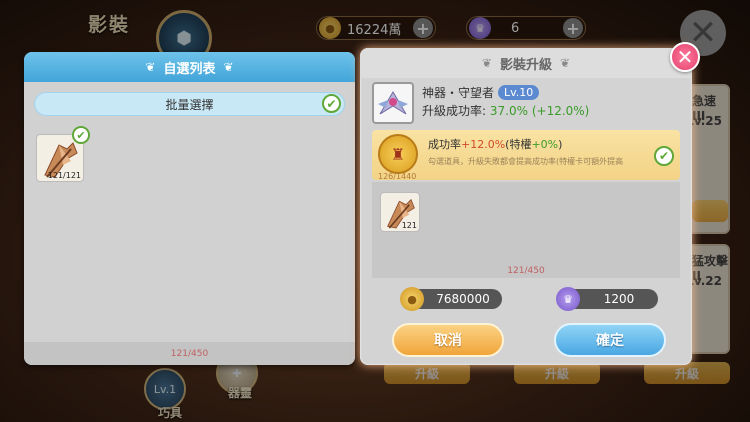 The image size is (750, 422). What do you see at coordinates (568, 299) in the screenshot?
I see `crystal-icon: ♛` at bounding box center [568, 299].